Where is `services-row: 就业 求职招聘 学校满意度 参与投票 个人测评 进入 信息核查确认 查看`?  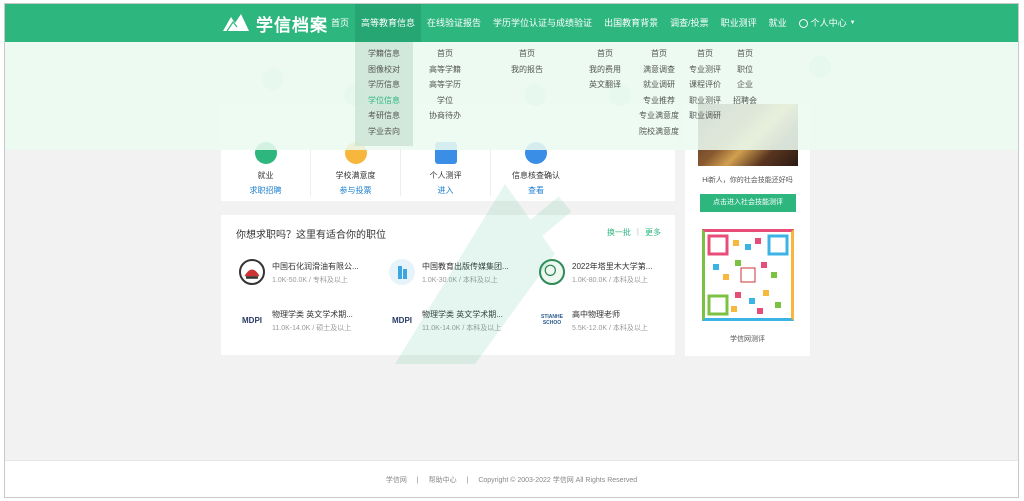
services-row: 就业 求职招聘 学校满意度 参与投票 个人测评 进入 信息核查确认 查看 is located at coordinates (448, 169).